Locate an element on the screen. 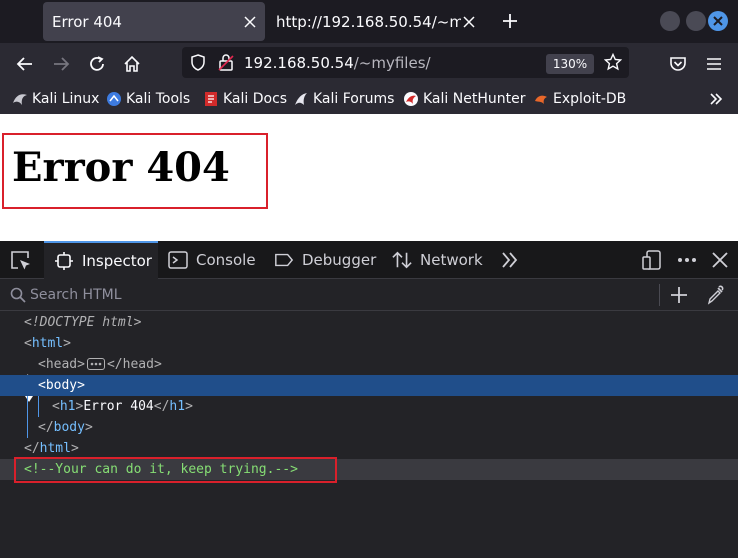 The width and height of the screenshot is (738, 558). tab-myfiles: http://192.168.50.54/~myfiles/ is located at coordinates (376, 21).